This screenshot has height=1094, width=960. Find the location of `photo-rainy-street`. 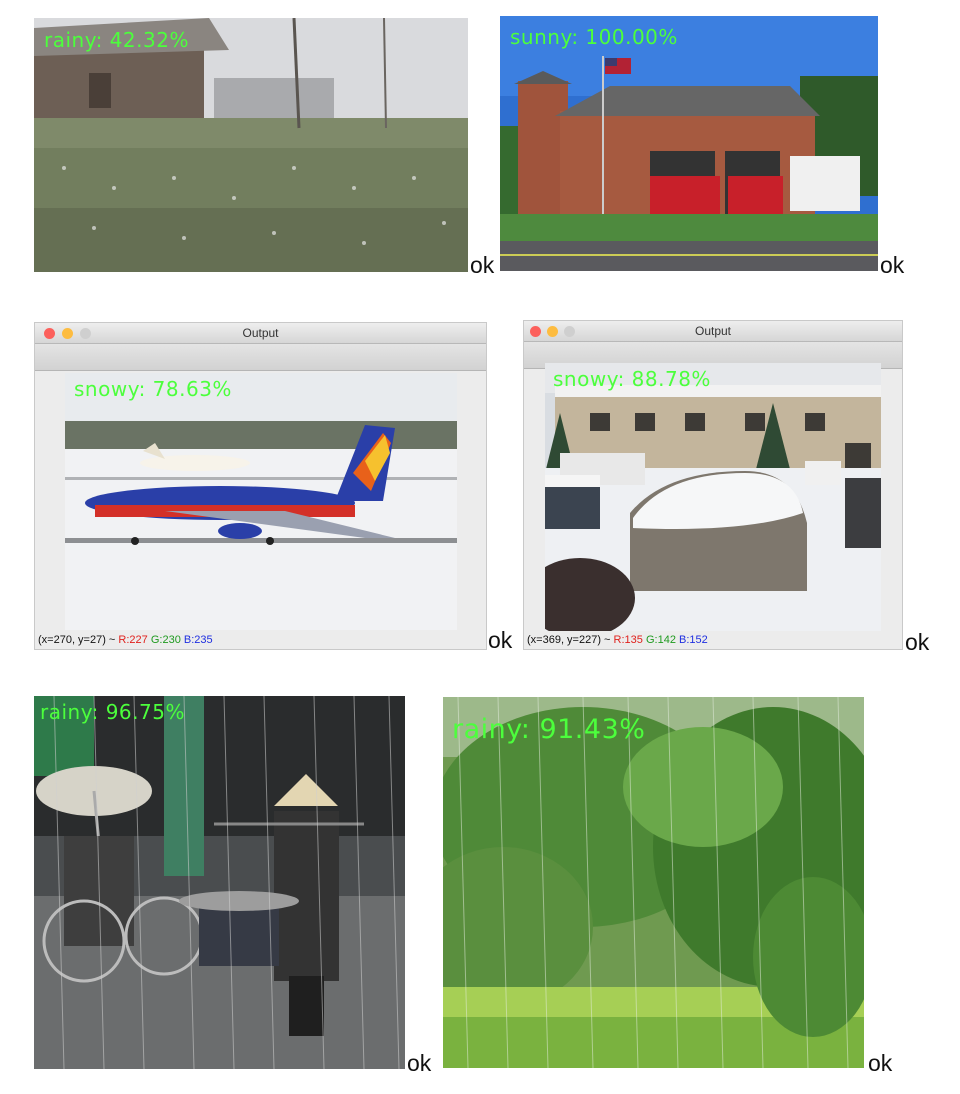

photo-rainy-street is located at coordinates (219, 882).